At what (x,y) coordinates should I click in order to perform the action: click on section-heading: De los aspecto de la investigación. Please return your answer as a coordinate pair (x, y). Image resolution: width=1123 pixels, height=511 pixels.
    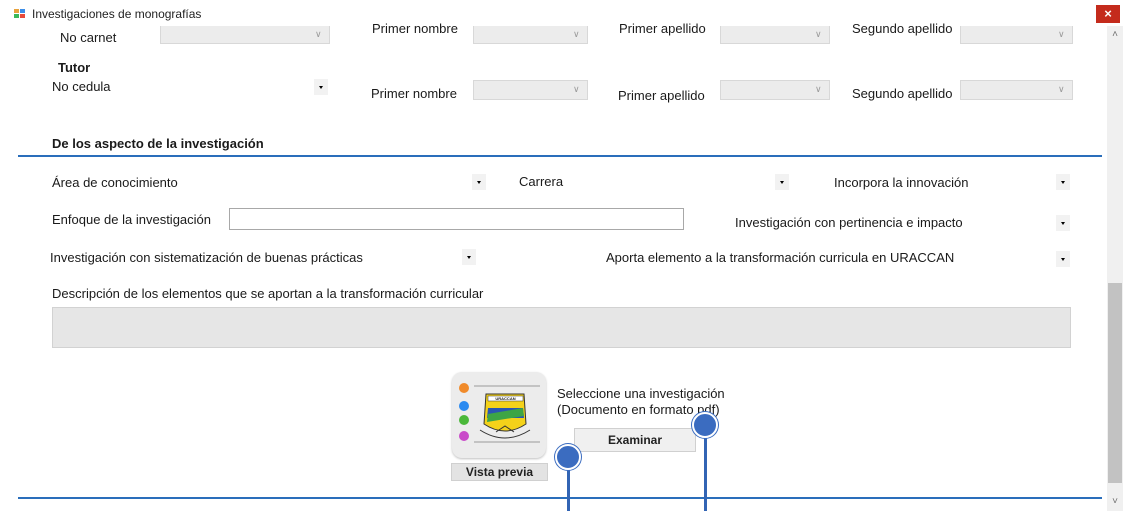
    Looking at the image, I should click on (158, 143).